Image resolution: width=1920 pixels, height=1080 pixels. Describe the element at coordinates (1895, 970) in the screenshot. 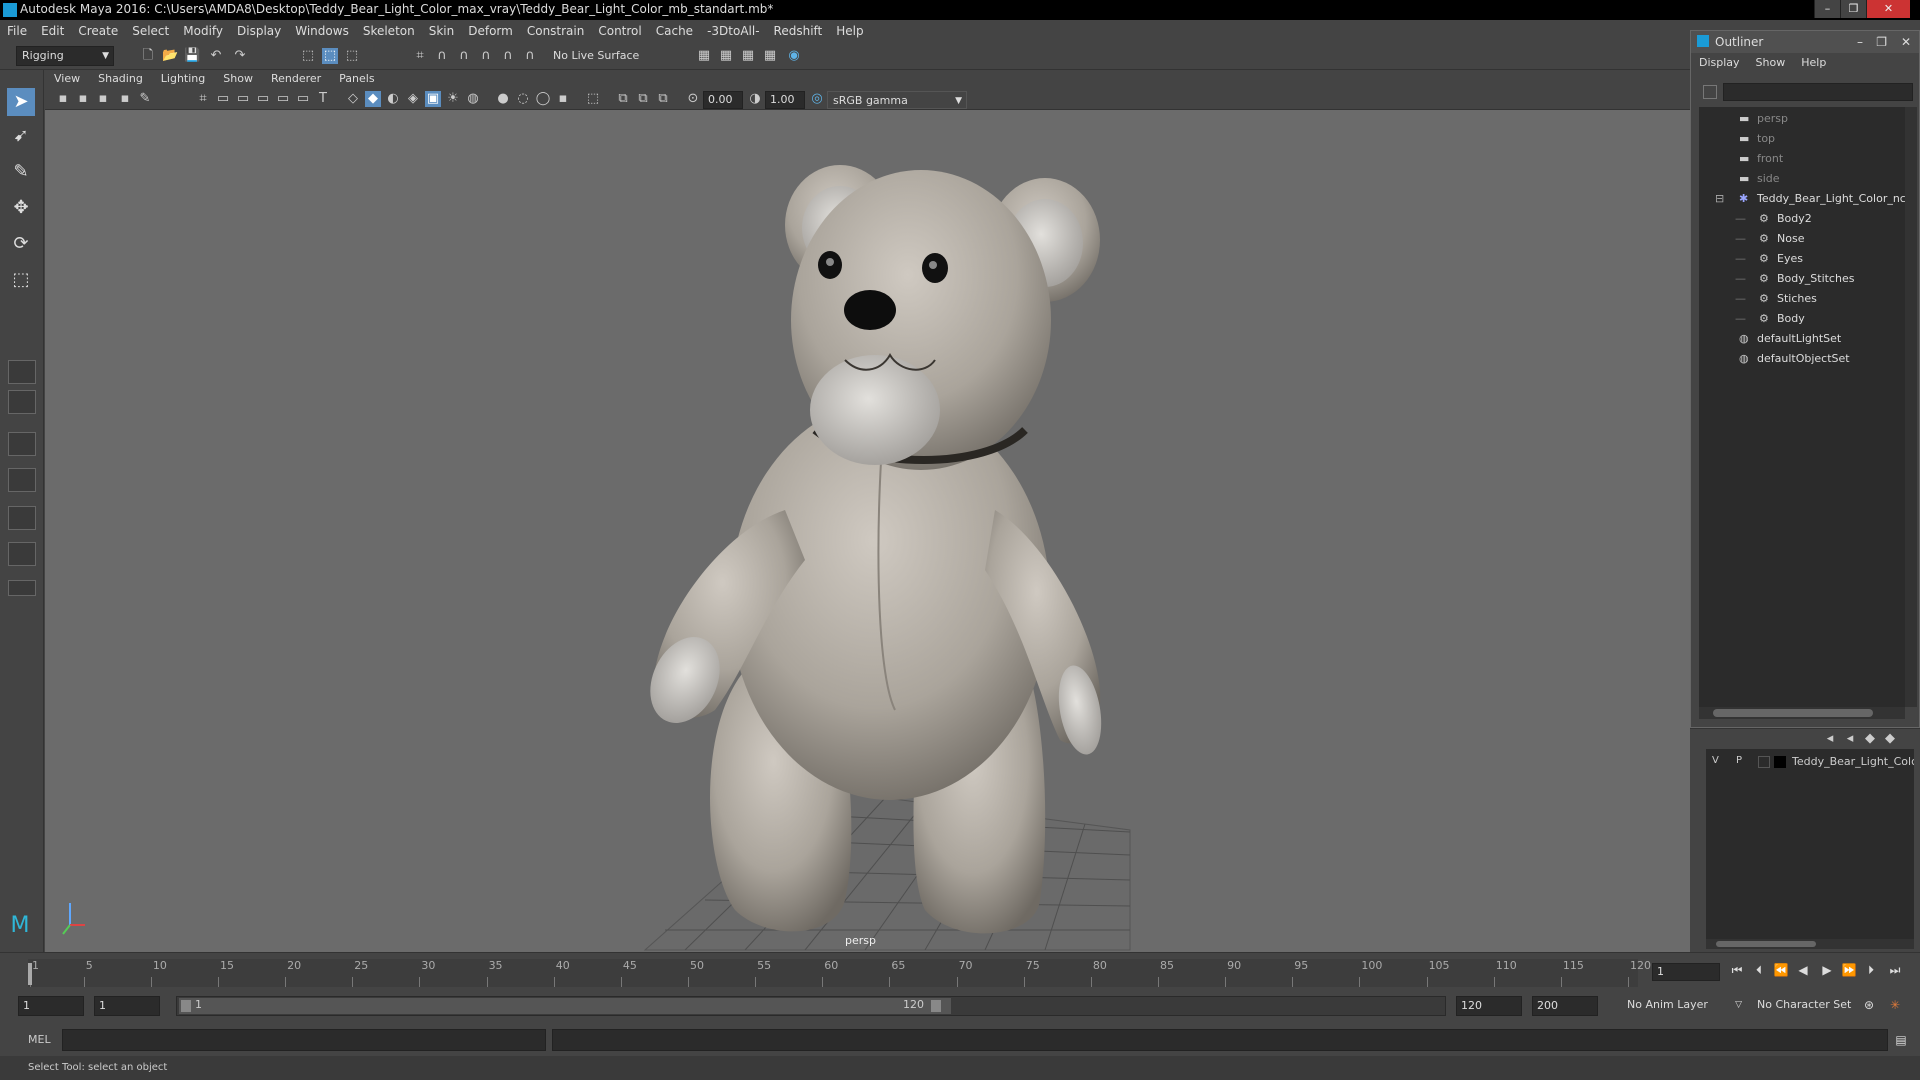

I see `go-to-end-icon: ⏭` at that location.